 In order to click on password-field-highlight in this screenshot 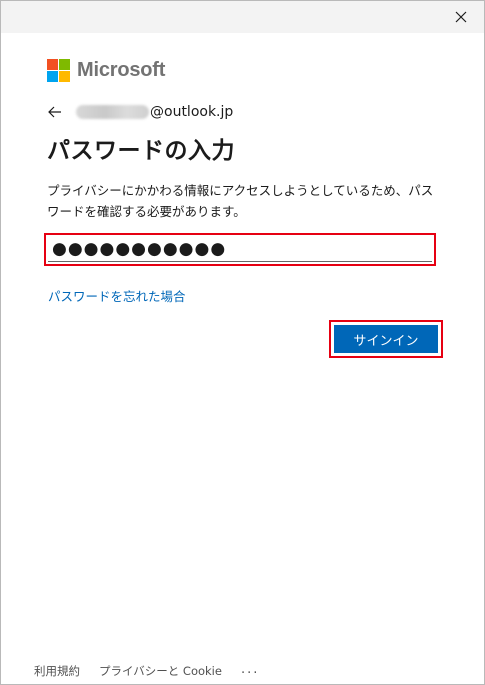, I will do `click(240, 249)`.